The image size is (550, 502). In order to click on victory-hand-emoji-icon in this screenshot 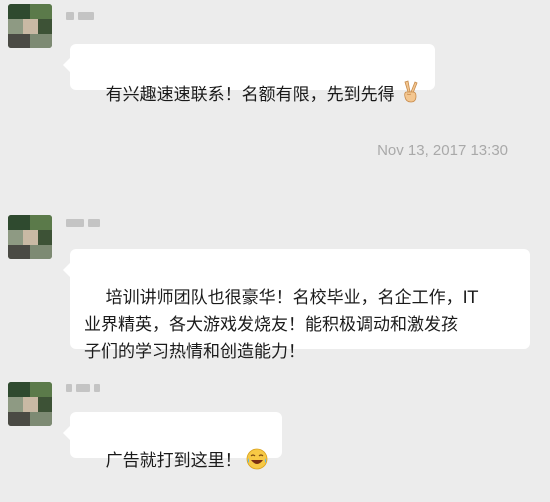, I will do `click(410, 91)`.